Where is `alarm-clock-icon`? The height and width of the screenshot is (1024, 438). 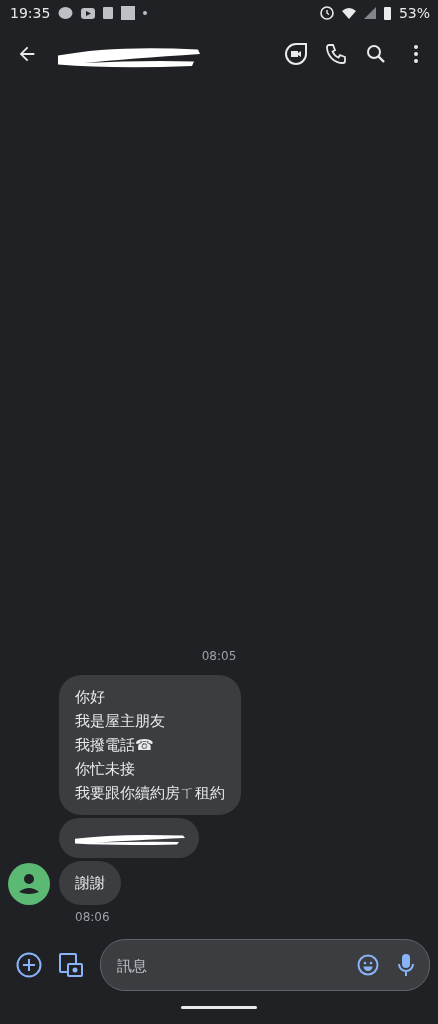 alarm-clock-icon is located at coordinates (326, 13).